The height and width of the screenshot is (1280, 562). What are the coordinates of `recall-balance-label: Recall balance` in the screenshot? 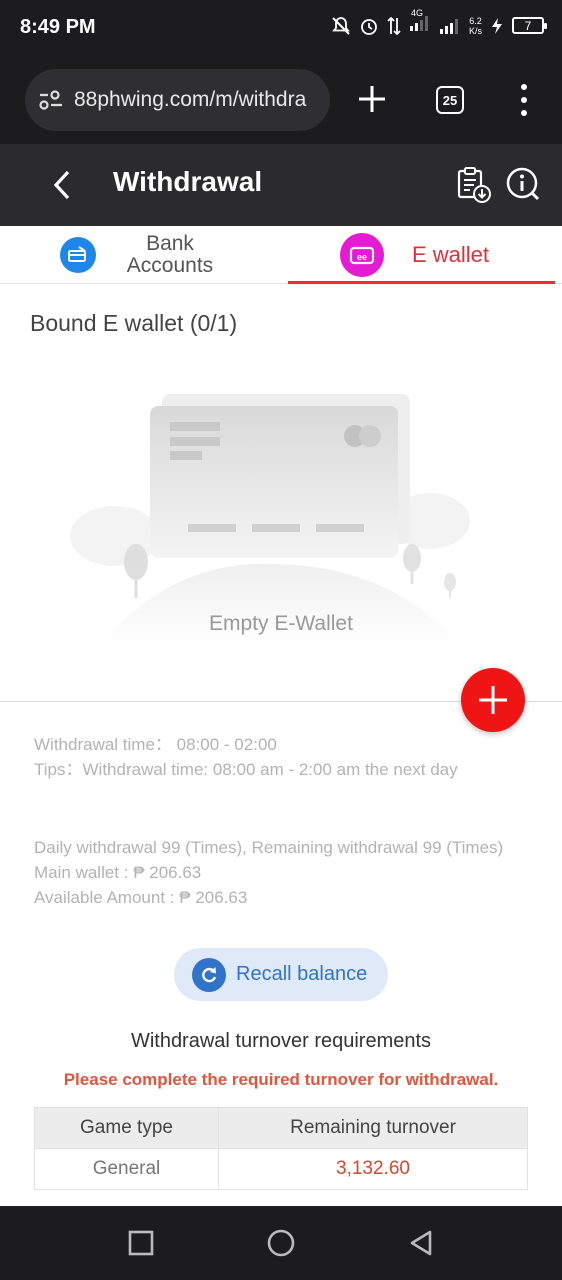 It's located at (302, 974).